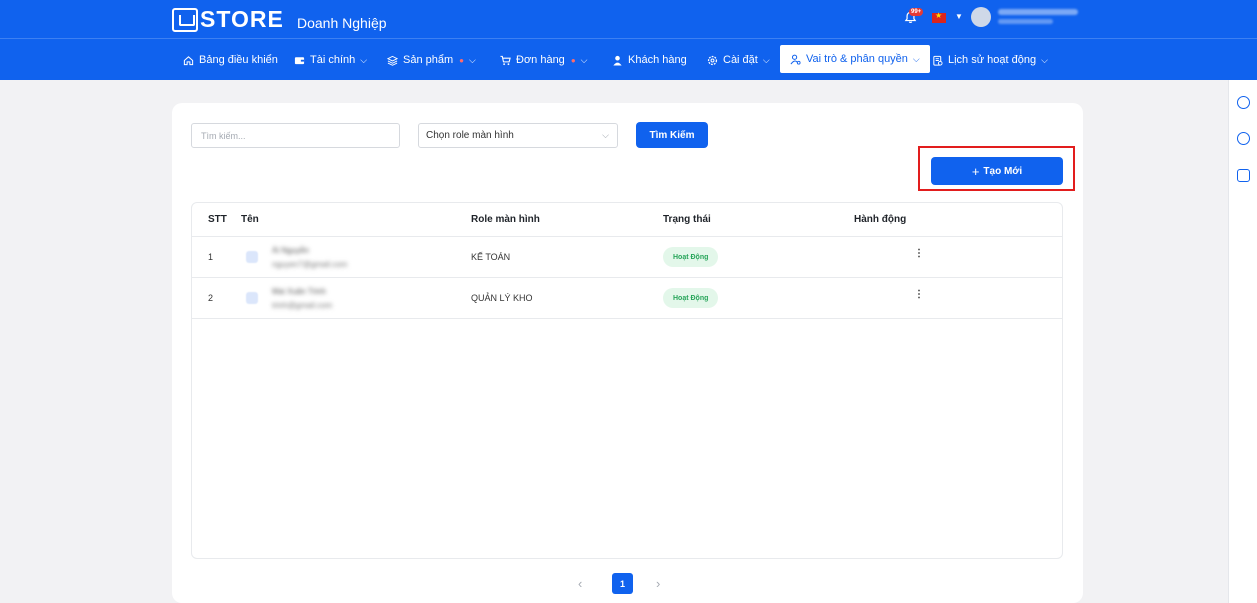 The height and width of the screenshot is (603, 1257). I want to click on phone-icon, so click(1243, 138).